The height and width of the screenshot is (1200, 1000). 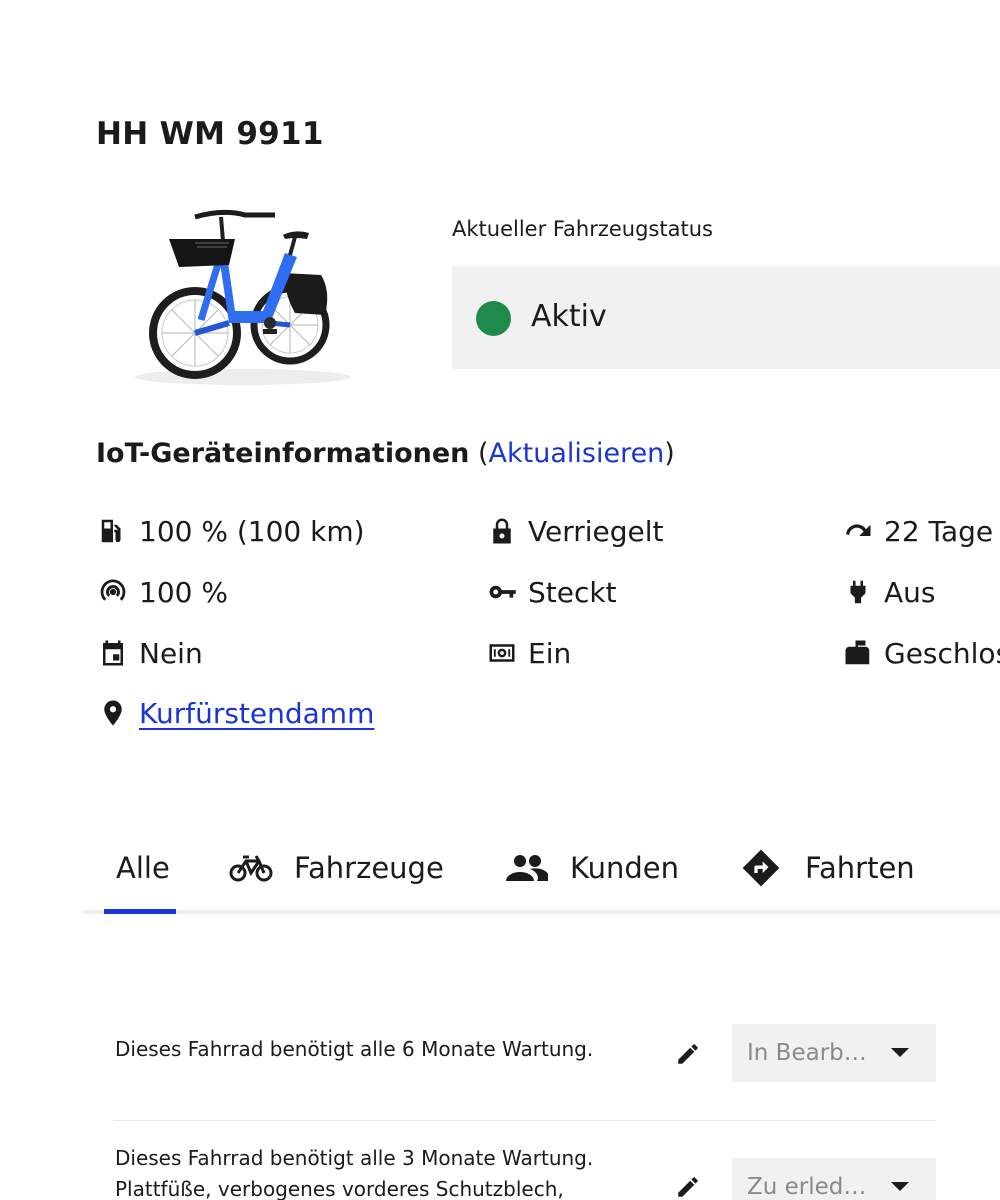 I want to click on info-signal: 100 %, so click(x=162, y=592).